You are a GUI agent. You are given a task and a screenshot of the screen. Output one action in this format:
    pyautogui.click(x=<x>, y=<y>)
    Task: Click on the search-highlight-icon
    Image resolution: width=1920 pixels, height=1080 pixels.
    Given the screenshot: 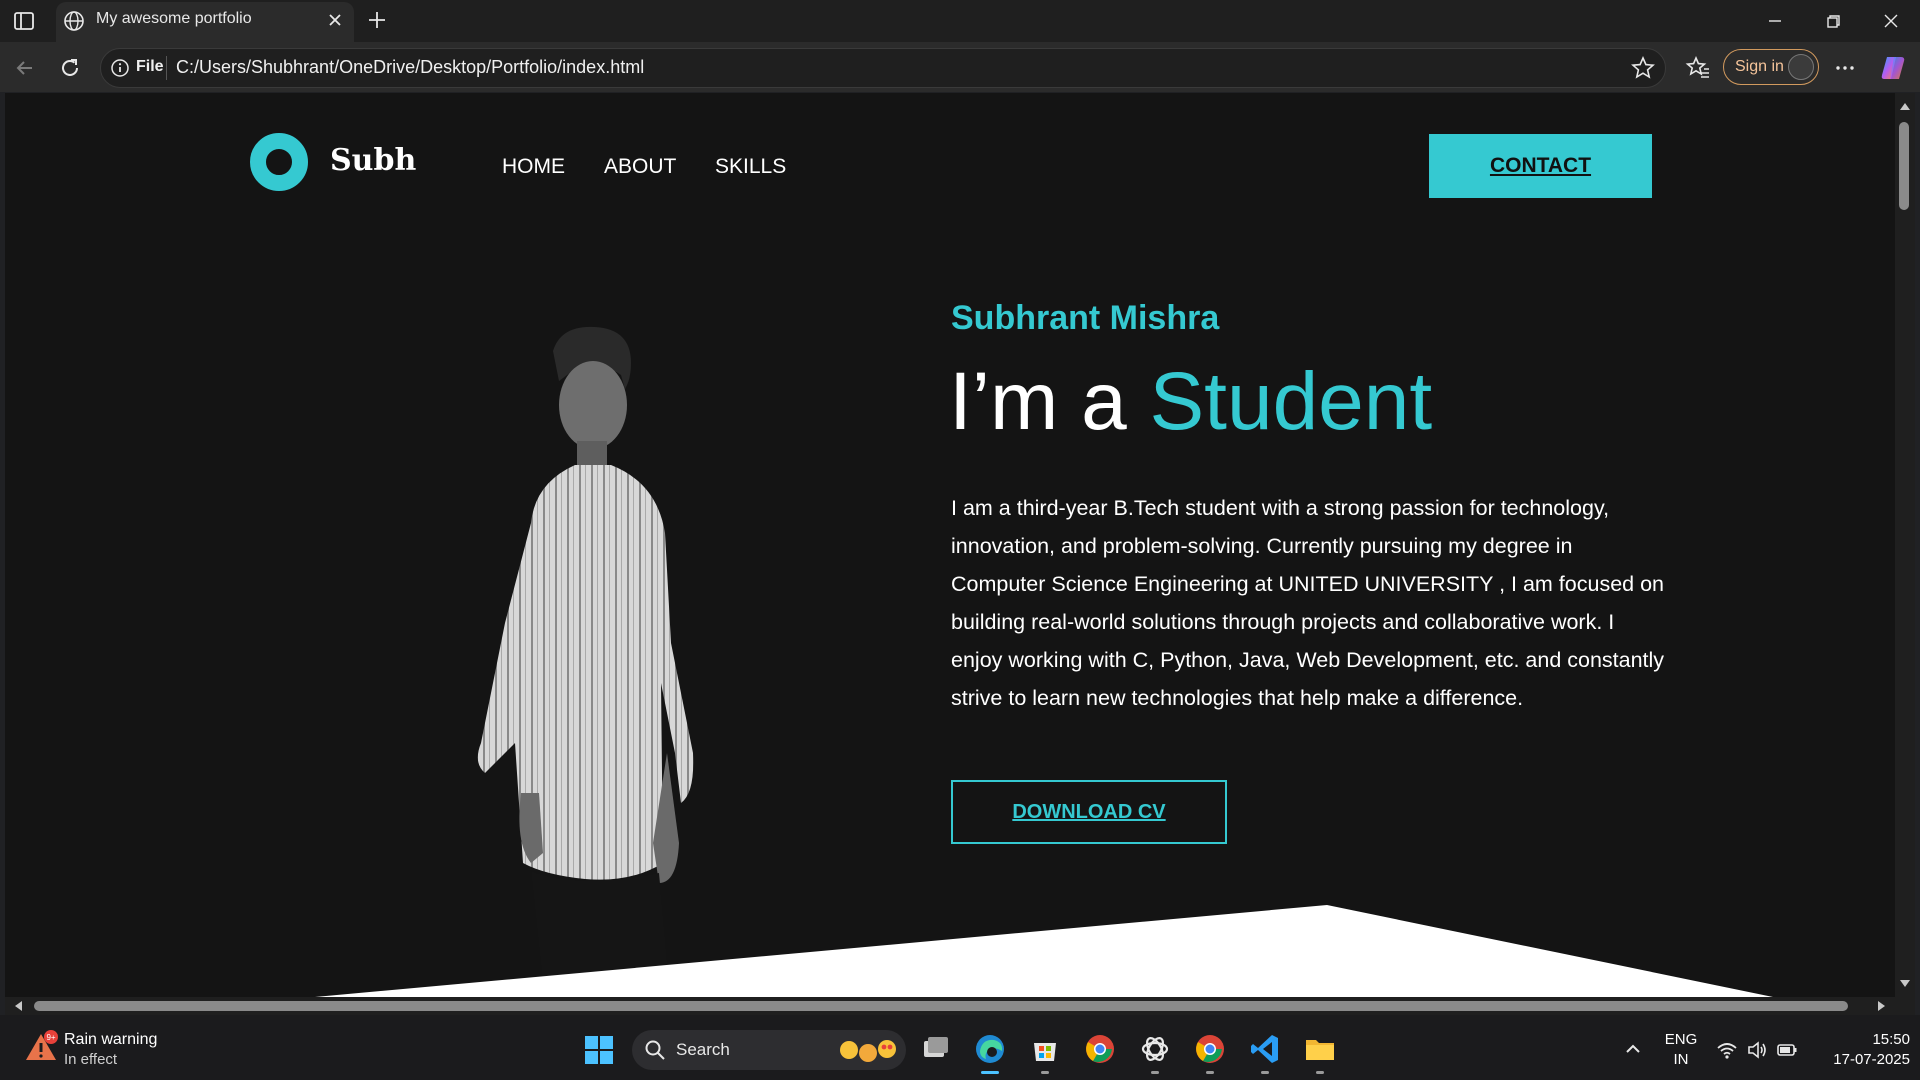 What is the action you would take?
    pyautogui.click(x=868, y=1051)
    